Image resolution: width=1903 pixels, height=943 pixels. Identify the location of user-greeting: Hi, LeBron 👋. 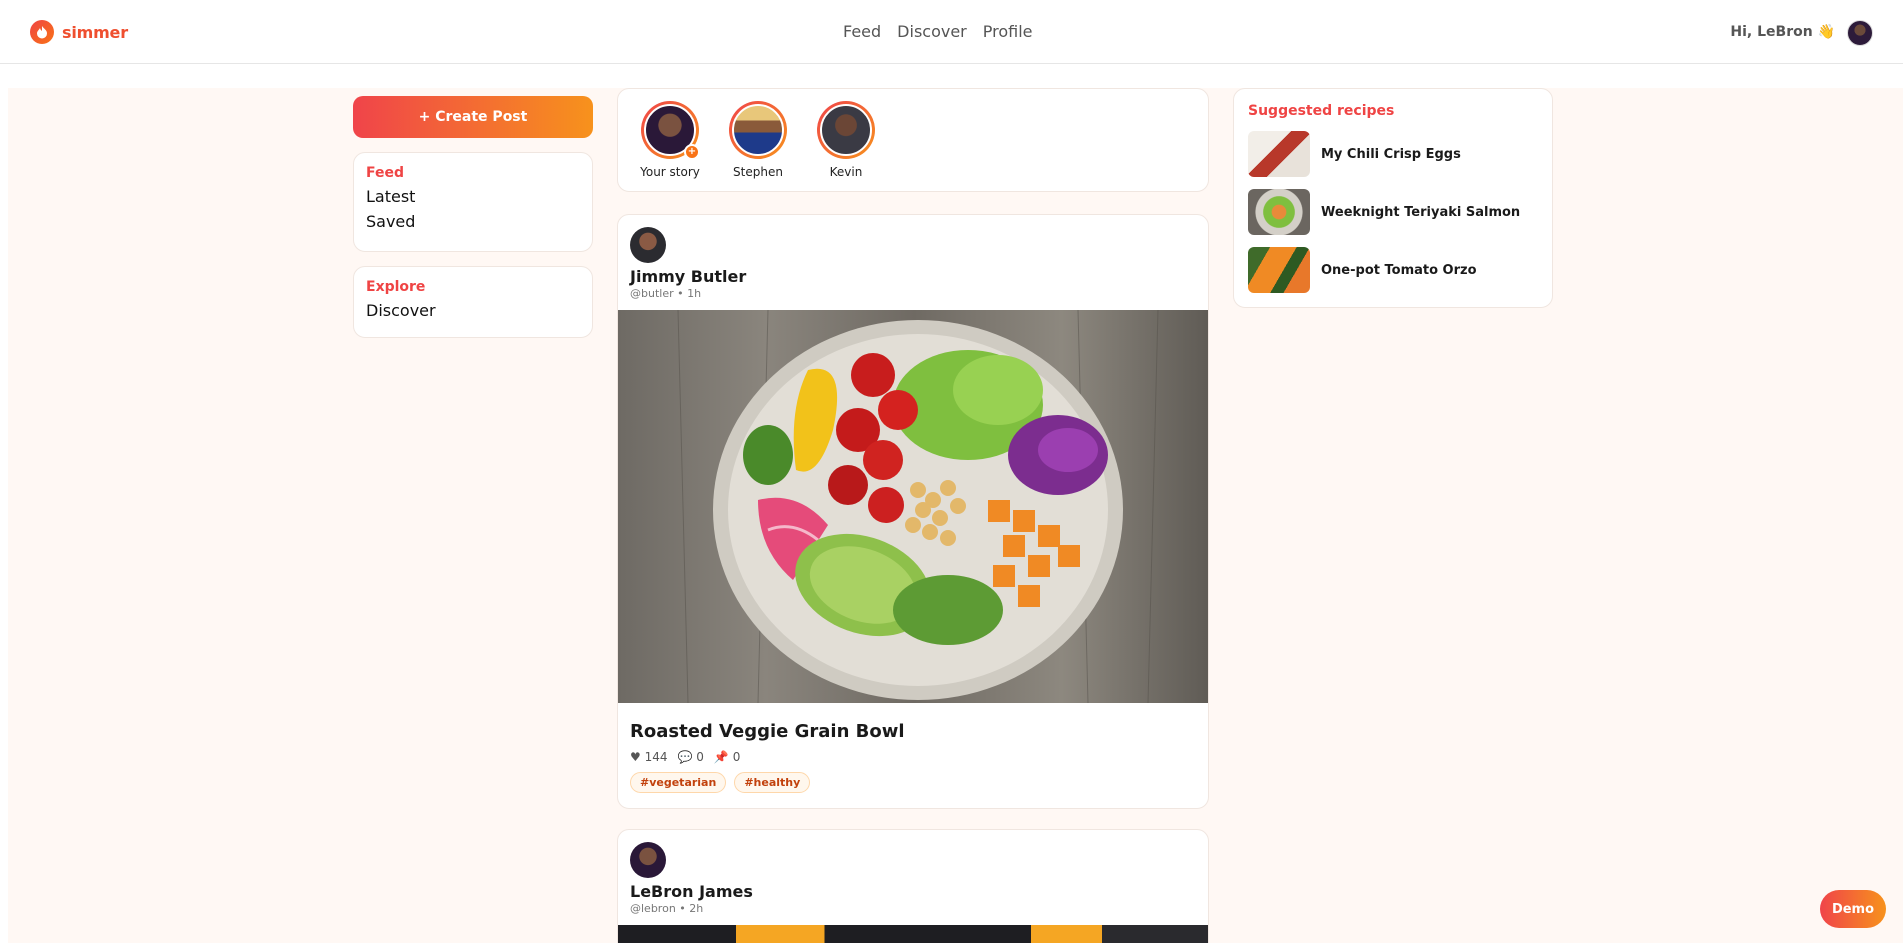
(1782, 32).